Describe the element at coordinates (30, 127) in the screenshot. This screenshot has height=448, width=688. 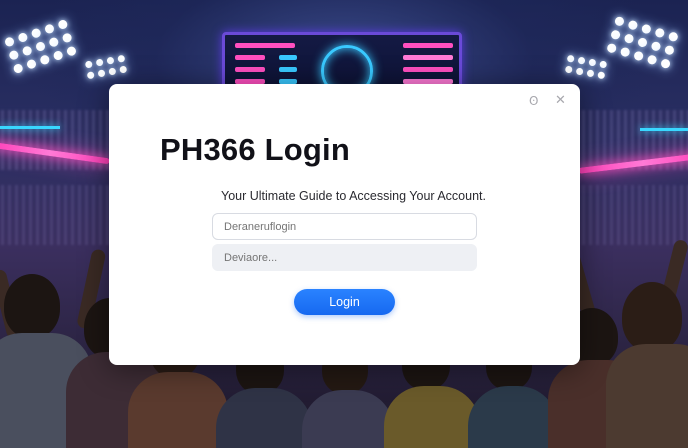
I see `cyan-light-left` at that location.